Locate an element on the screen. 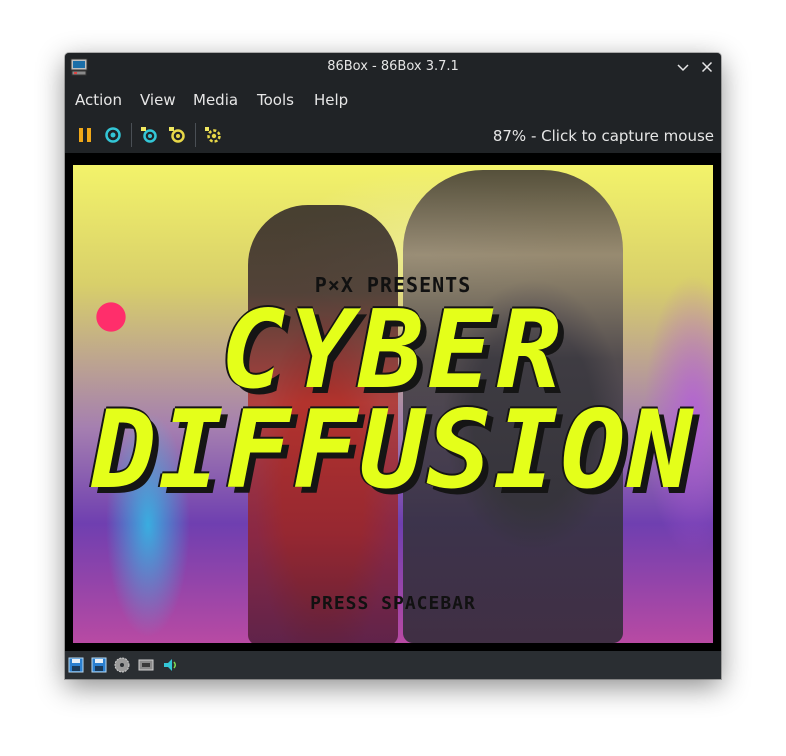 The height and width of the screenshot is (756, 786). close-icon is located at coordinates (707, 67).